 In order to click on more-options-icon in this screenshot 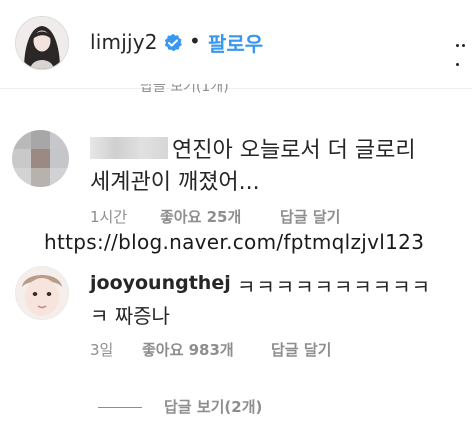, I will do `click(464, 51)`.